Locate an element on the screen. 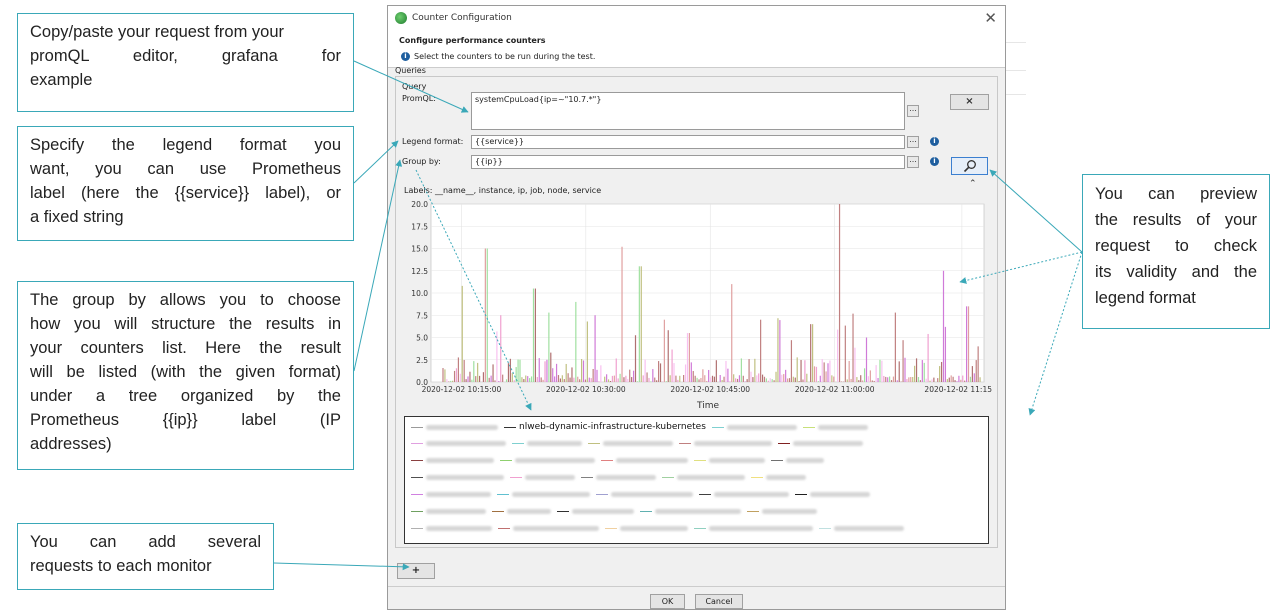 The height and width of the screenshot is (610, 1275). group-by-input: {{ip}} is located at coordinates (688, 162).